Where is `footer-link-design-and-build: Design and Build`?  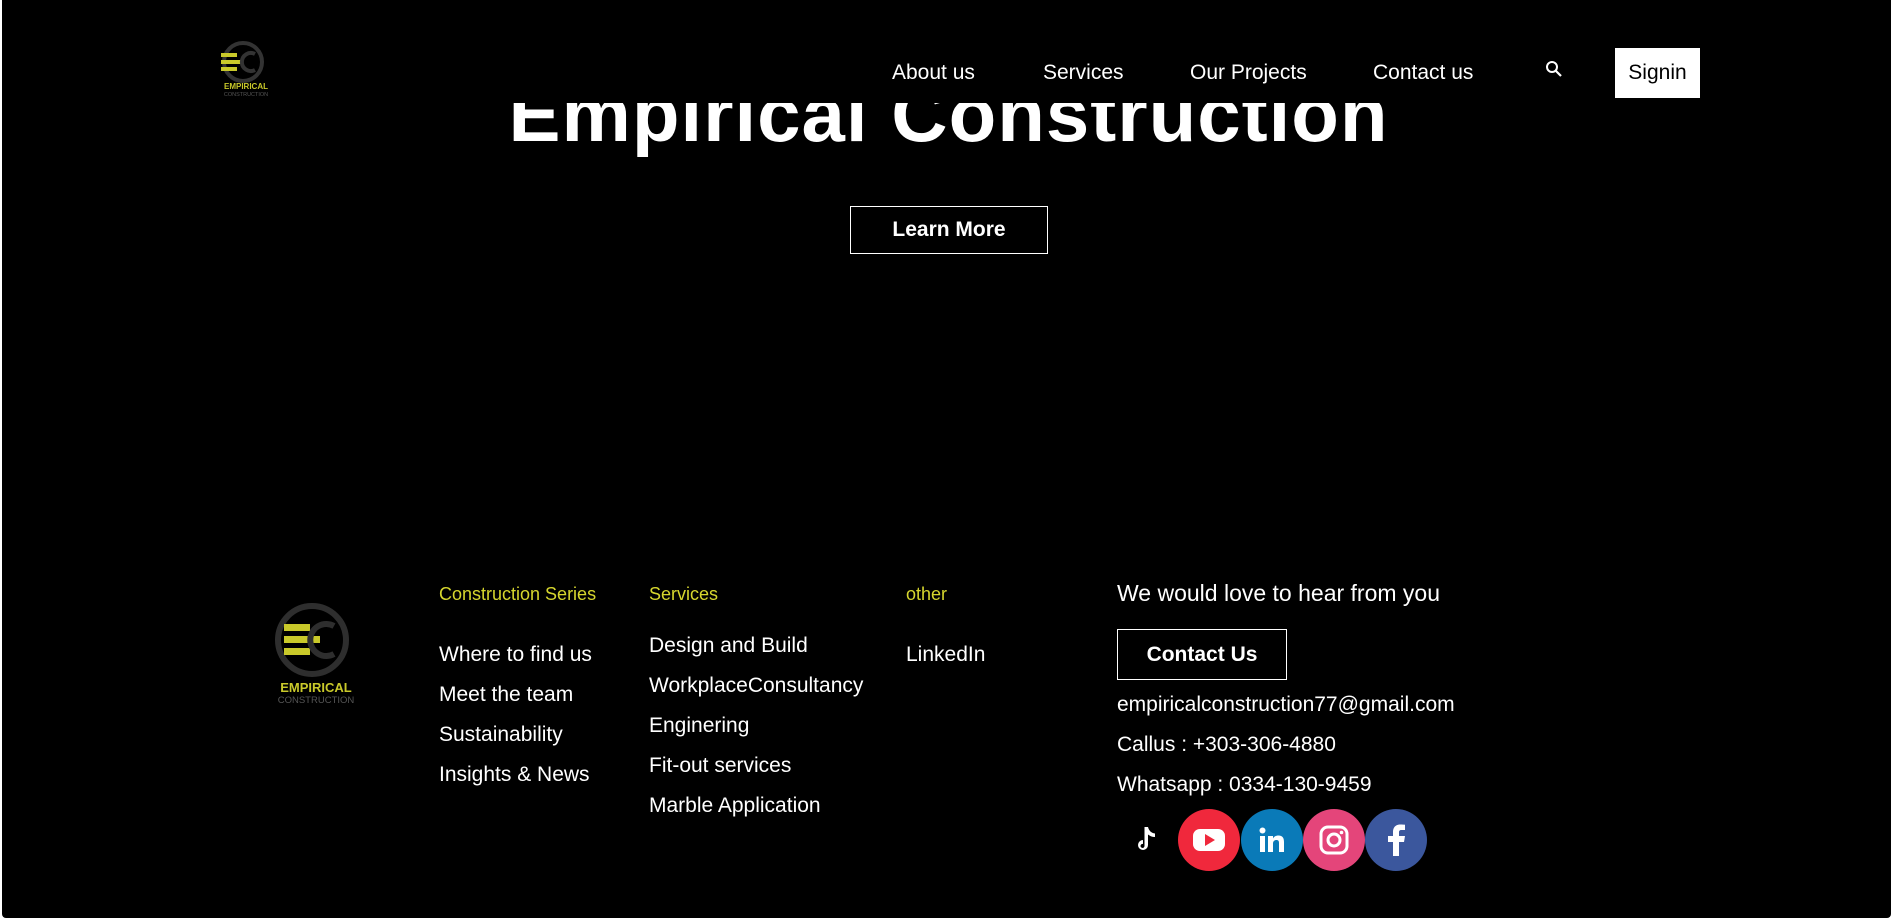 footer-link-design-and-build: Design and Build is located at coordinates (728, 646).